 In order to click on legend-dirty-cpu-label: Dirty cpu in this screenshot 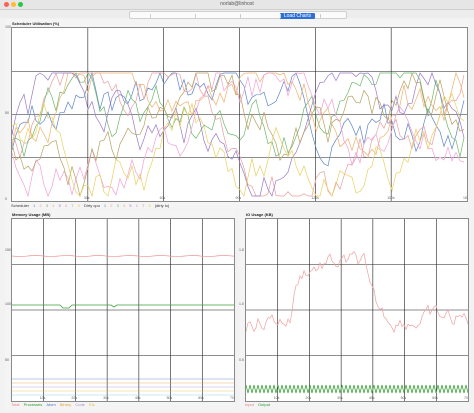, I will do `click(92, 205)`.